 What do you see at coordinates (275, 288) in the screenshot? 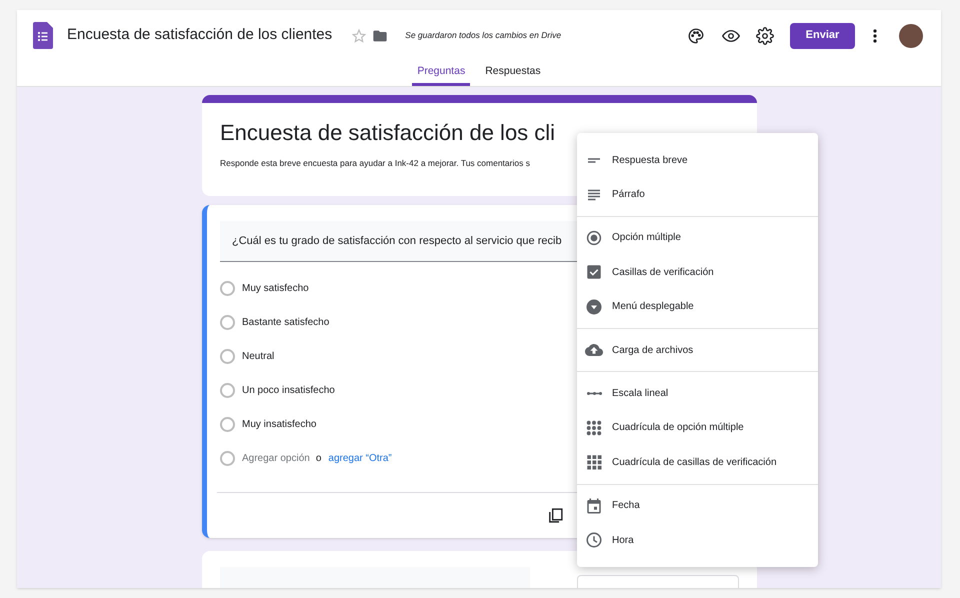
I see `option-label: Muy satisfecho` at bounding box center [275, 288].